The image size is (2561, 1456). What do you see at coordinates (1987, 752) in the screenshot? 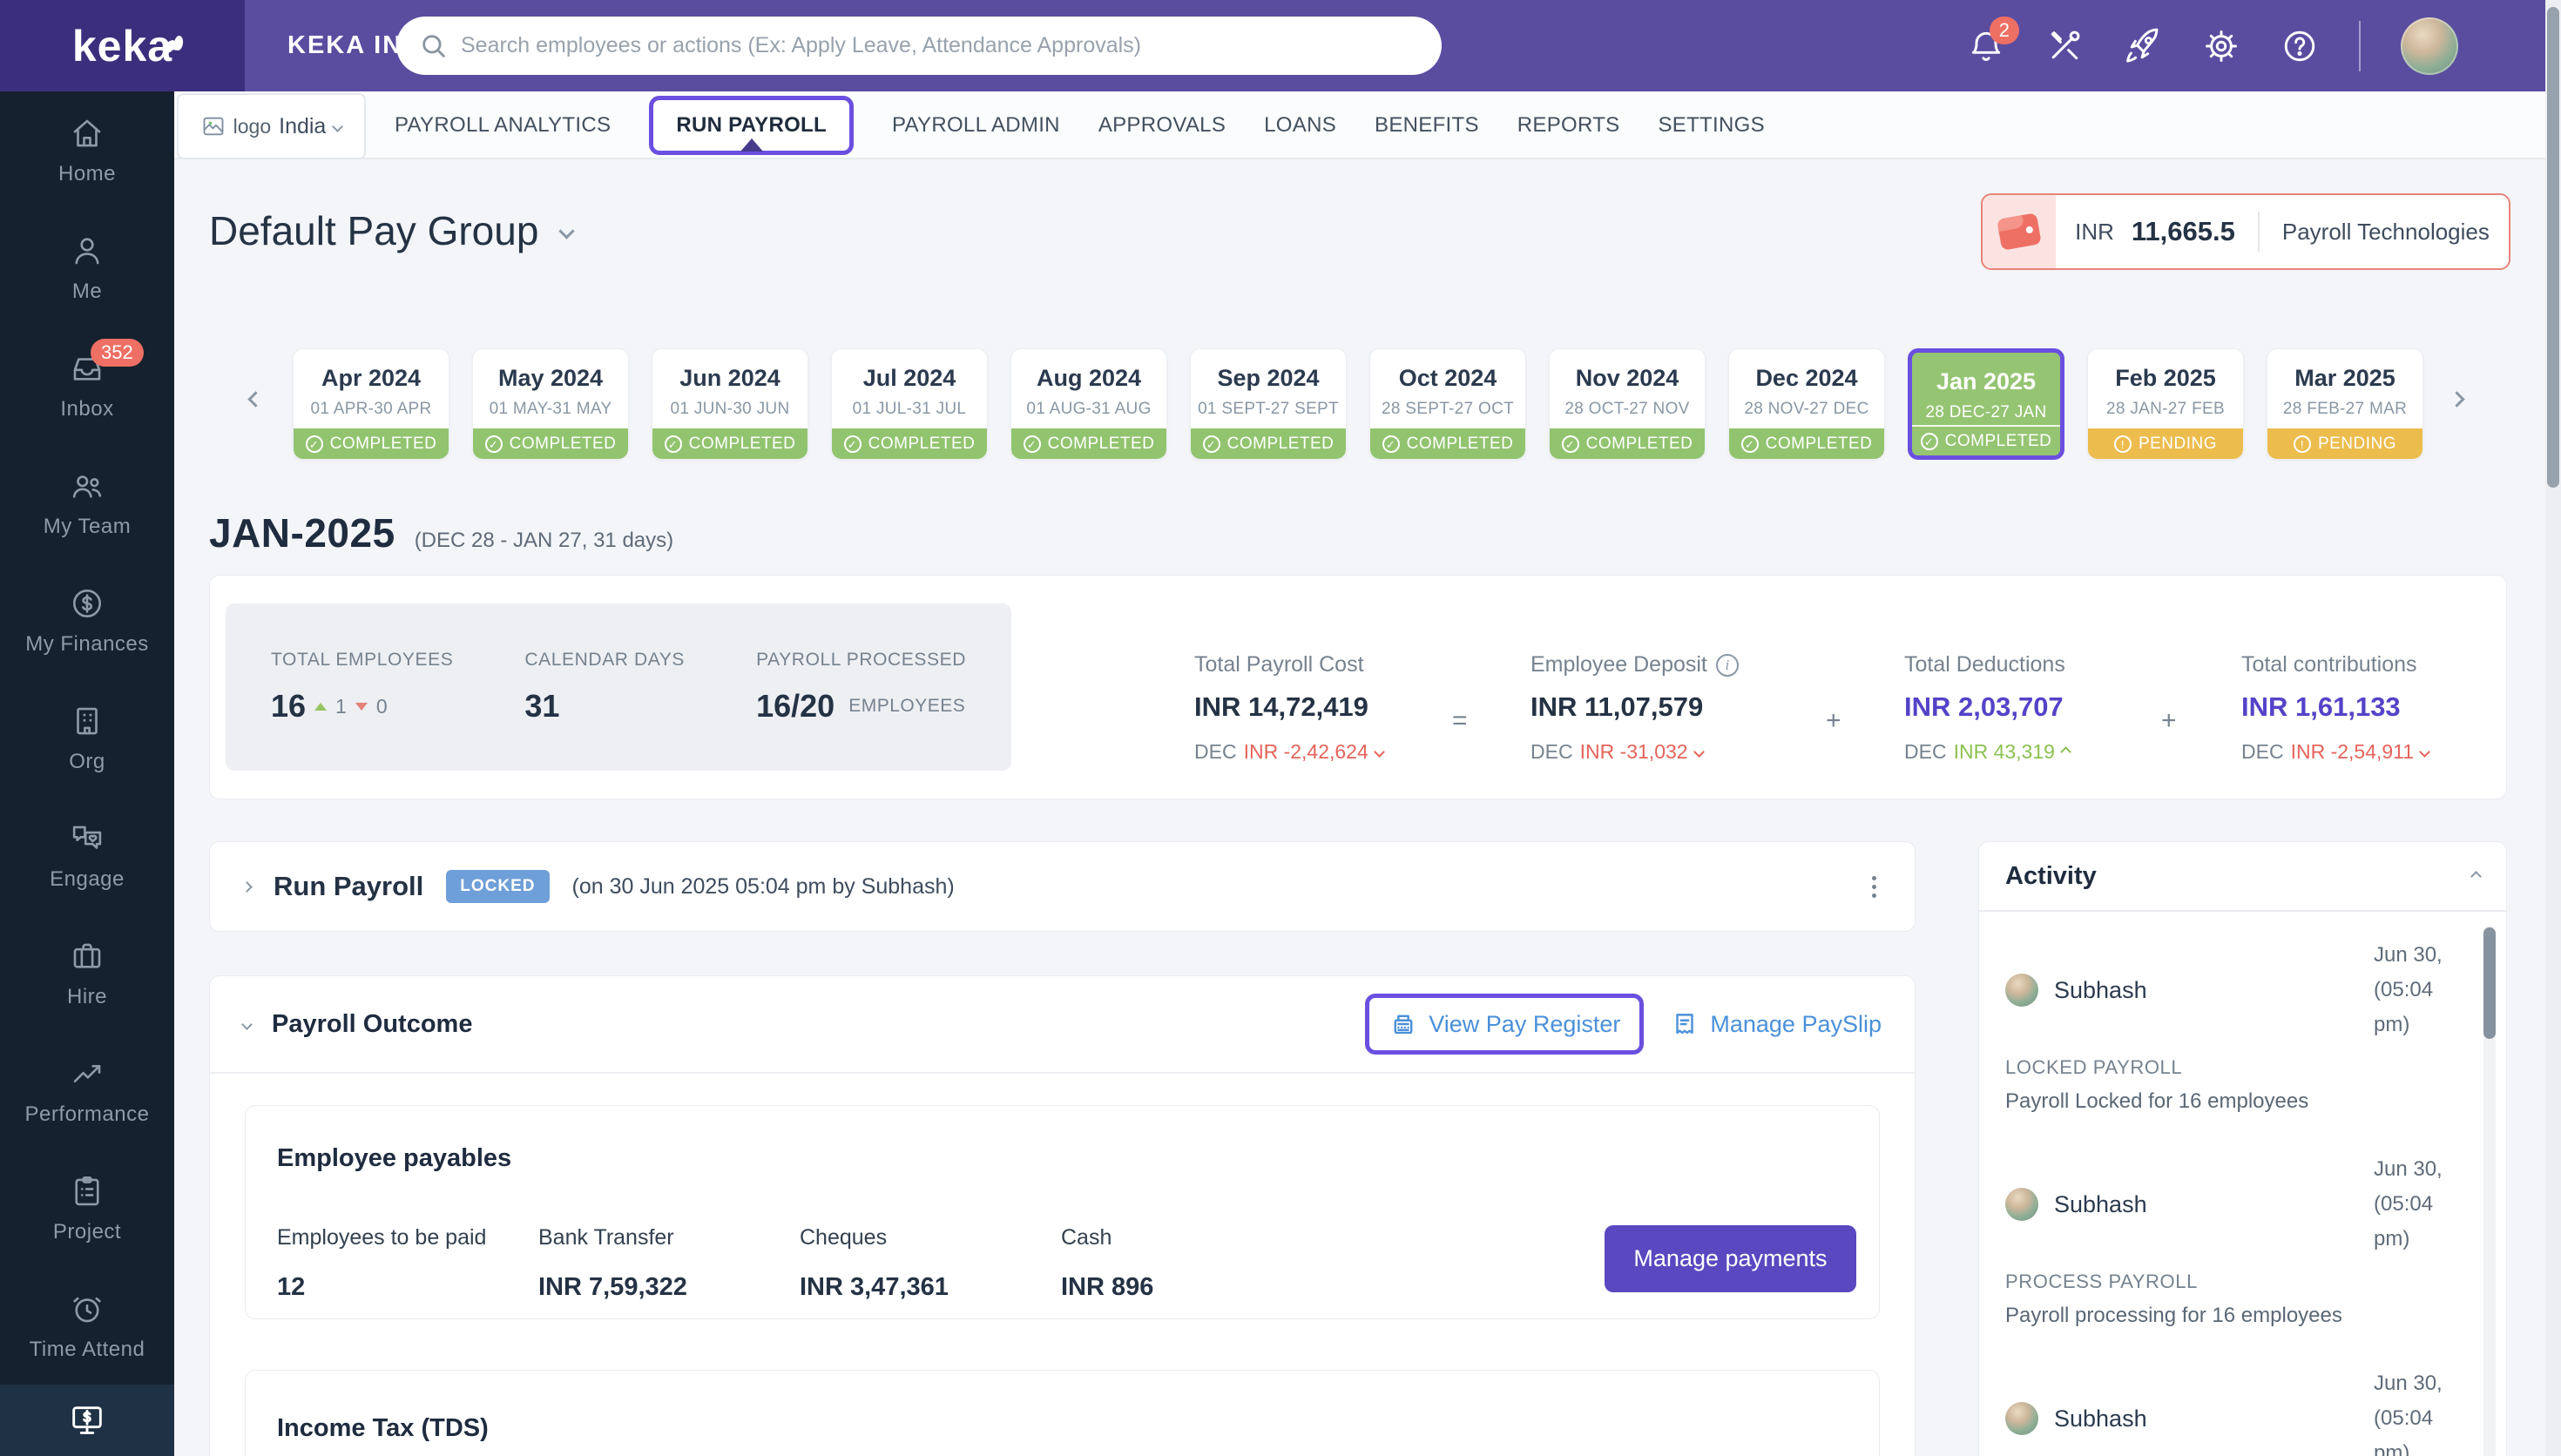
I see `dec-comparison: DEC INR 43,319` at bounding box center [1987, 752].